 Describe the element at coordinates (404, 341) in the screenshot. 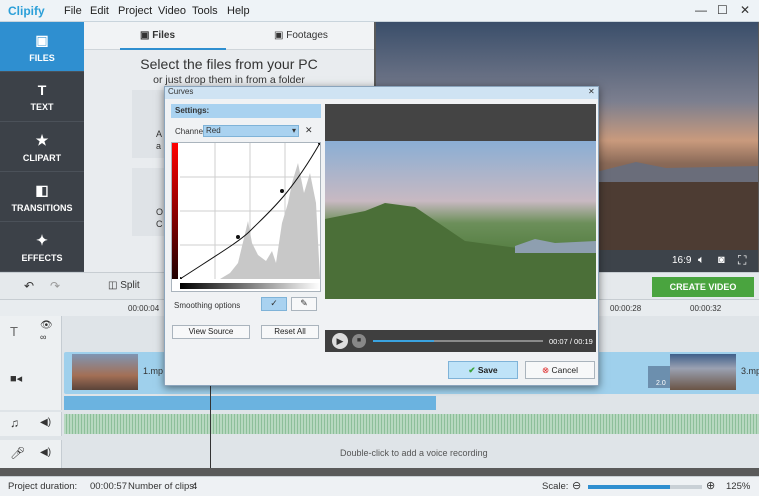

I see `seek-fill` at that location.